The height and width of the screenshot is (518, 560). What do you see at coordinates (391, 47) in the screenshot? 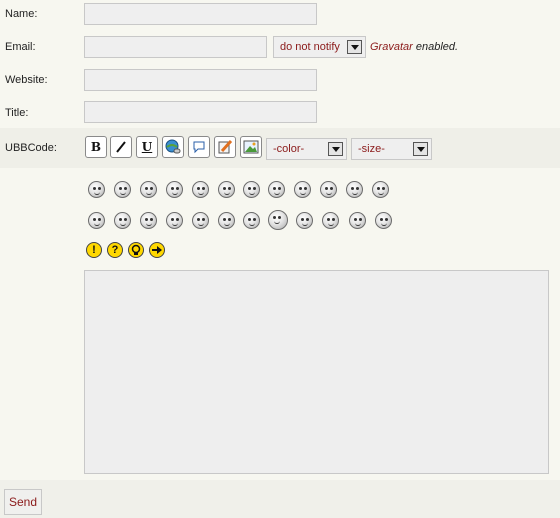
I see `gravatar-link: Gravatar` at bounding box center [391, 47].